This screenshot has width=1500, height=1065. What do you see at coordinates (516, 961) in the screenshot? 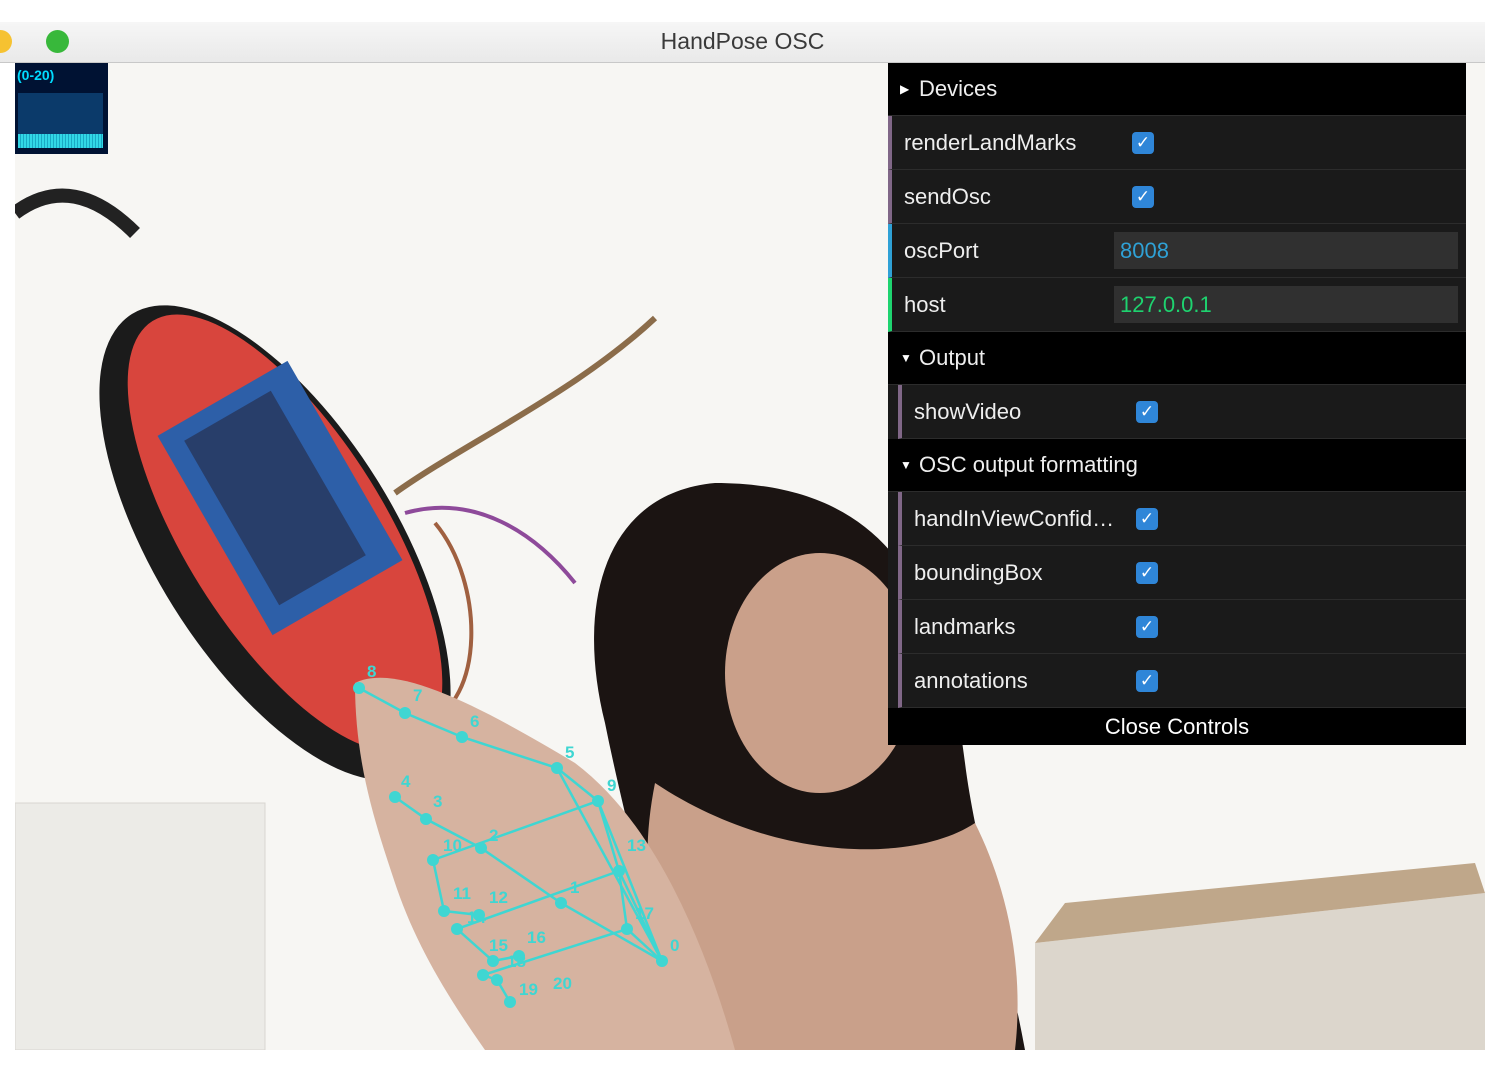
I see `landmark-label-18: 18` at bounding box center [516, 961].